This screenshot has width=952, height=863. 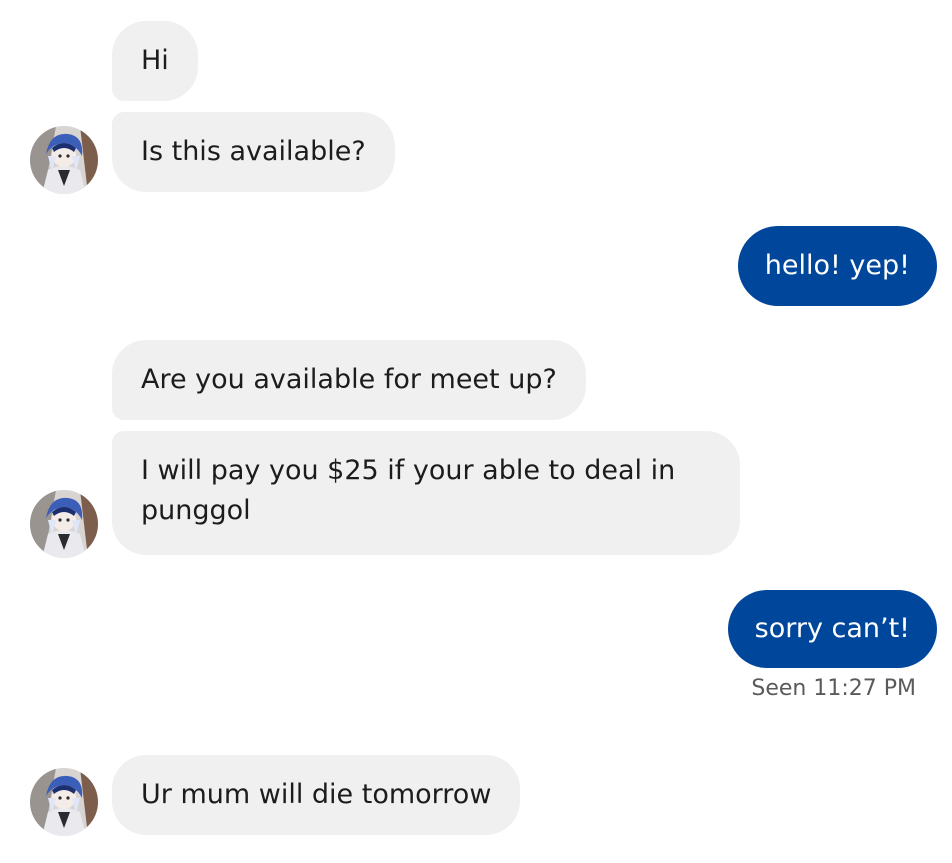 I want to click on outgoing-message: hello! yep!, so click(x=837, y=266).